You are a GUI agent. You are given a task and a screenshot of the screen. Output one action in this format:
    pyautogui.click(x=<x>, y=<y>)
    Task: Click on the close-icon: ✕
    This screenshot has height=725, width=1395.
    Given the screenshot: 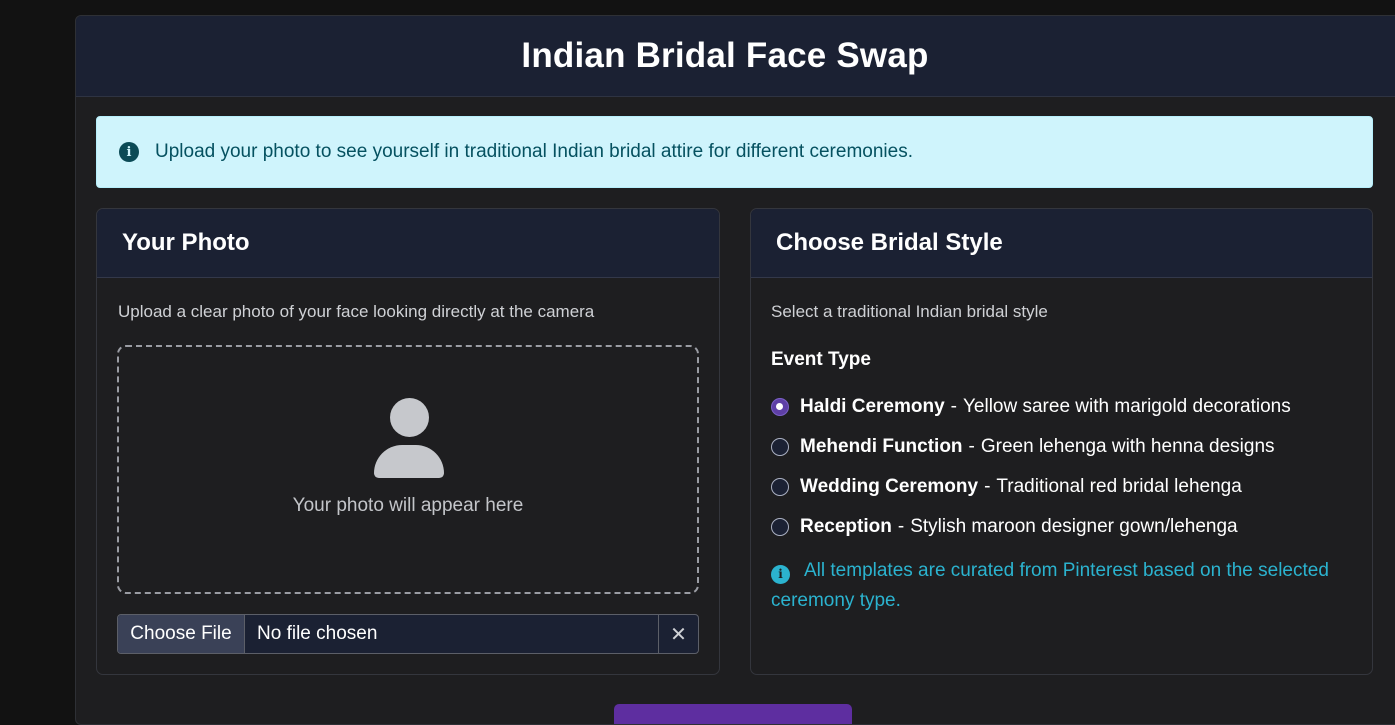 What is the action you would take?
    pyautogui.click(x=678, y=634)
    